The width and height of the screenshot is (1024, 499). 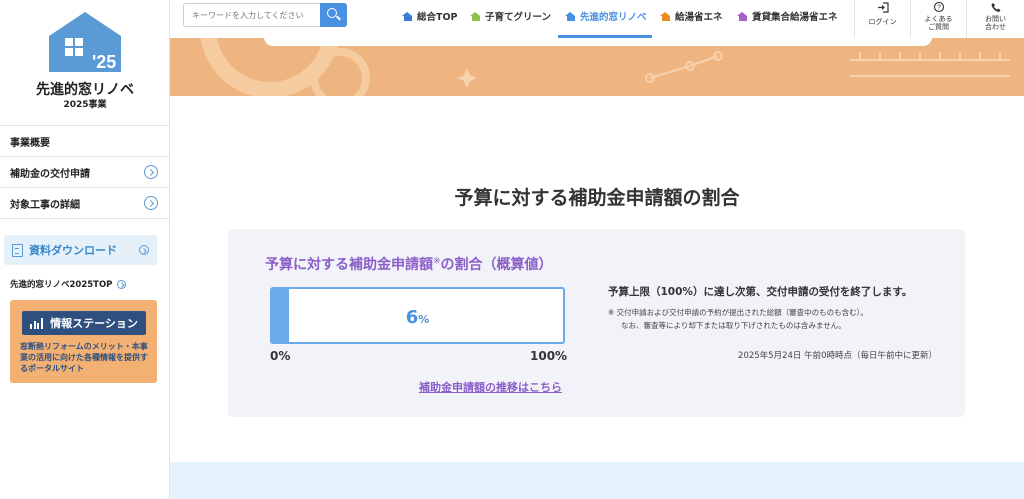 I want to click on phone-icon, so click(x=995, y=7).